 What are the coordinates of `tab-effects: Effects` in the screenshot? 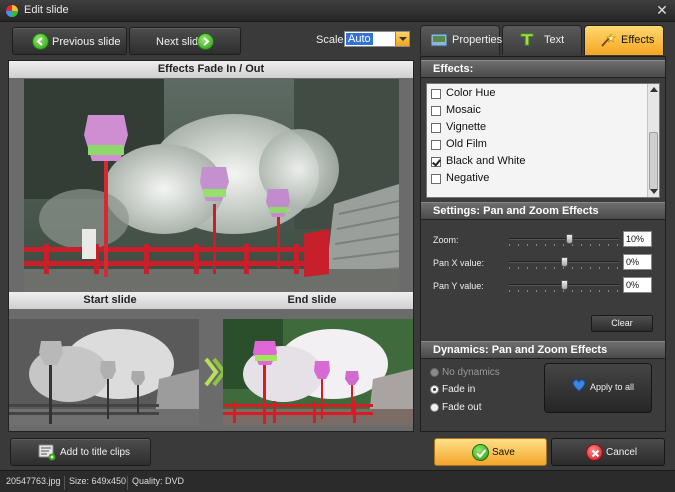 It's located at (624, 40).